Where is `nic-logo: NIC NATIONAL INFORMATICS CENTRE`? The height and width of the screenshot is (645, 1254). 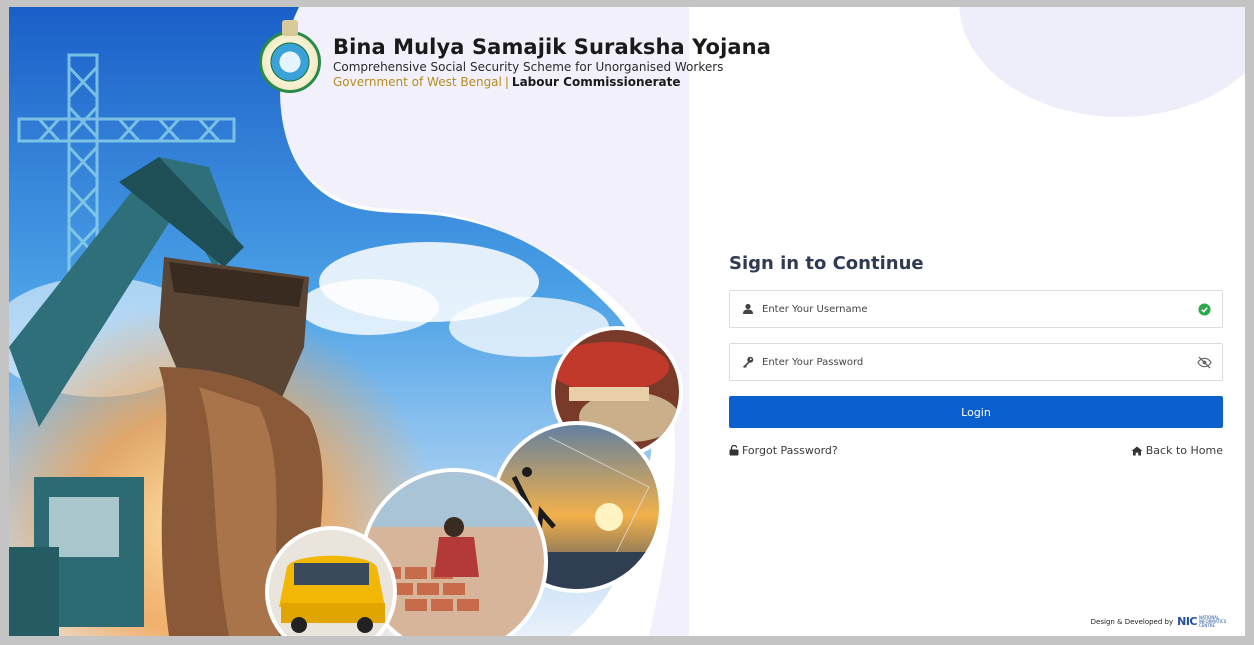 nic-logo: NIC NATIONAL INFORMATICS CENTRE is located at coordinates (1204, 621).